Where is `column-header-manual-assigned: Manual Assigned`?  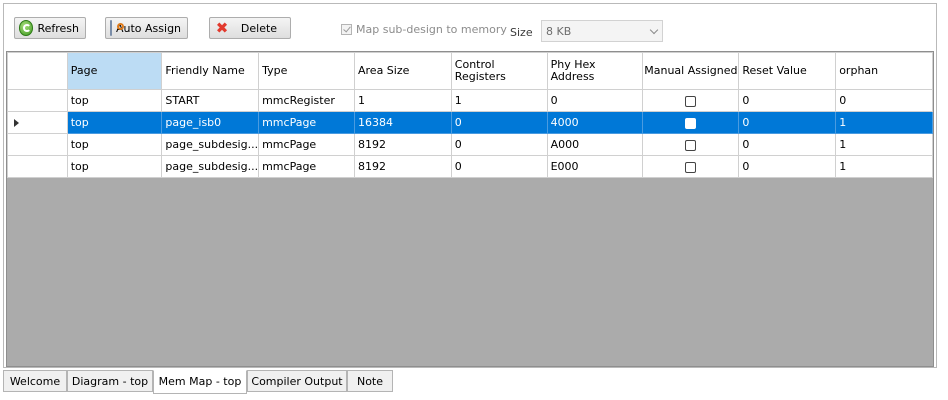 column-header-manual-assigned: Manual Assigned is located at coordinates (691, 71).